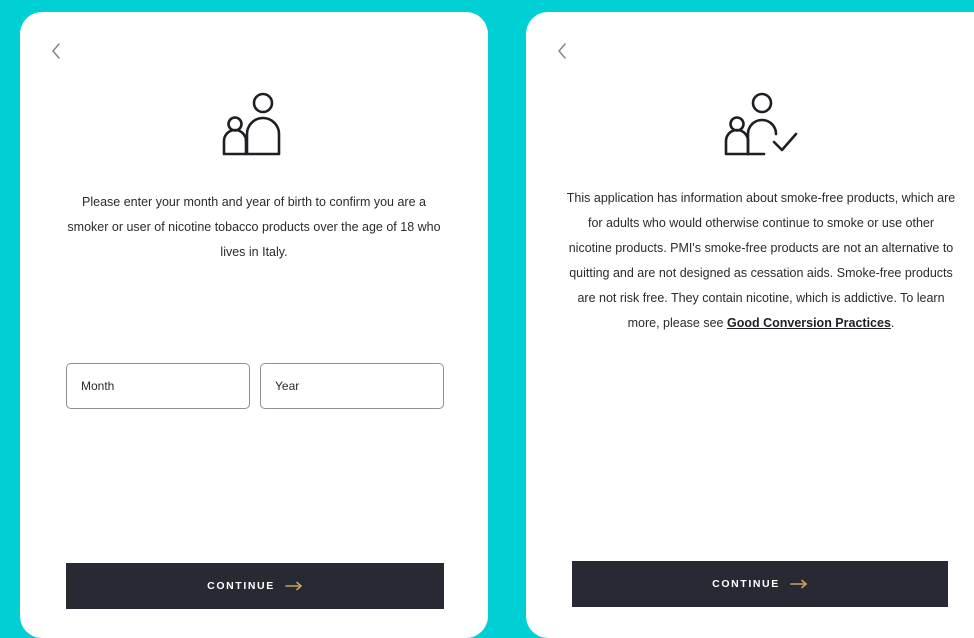 The image size is (974, 638). I want to click on disclaimer-period: ., so click(892, 323).